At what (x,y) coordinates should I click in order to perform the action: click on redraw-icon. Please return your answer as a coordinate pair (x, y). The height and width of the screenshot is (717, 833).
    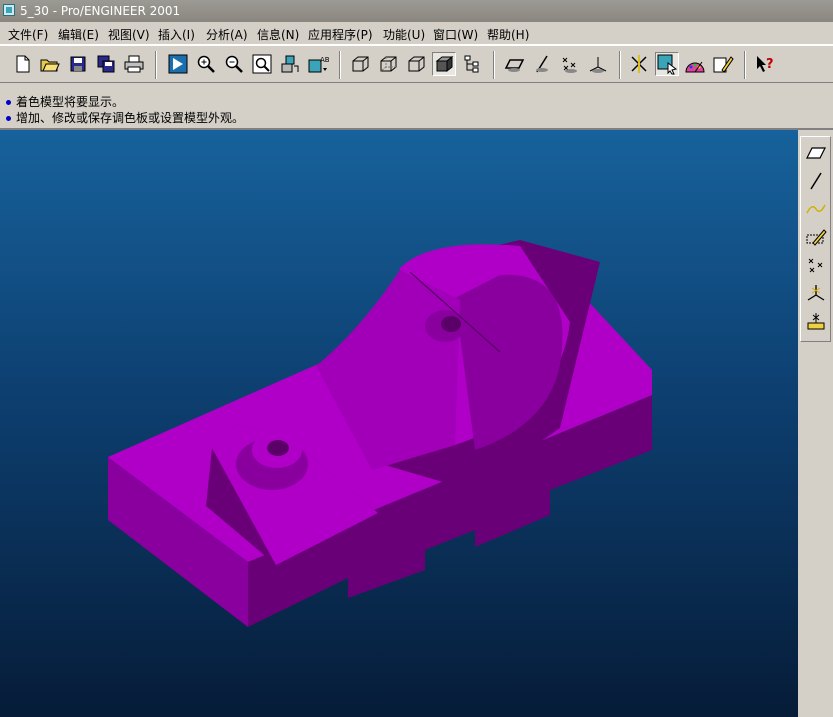
    Looking at the image, I should click on (178, 64).